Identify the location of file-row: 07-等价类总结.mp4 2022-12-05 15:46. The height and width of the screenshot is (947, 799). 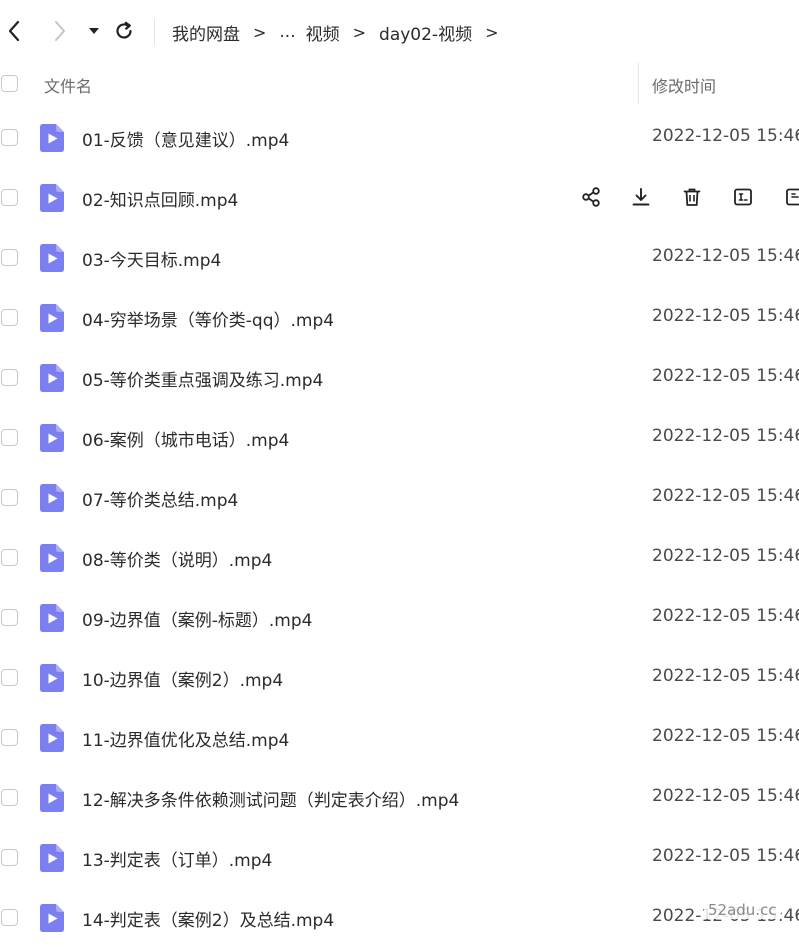
(399, 497).